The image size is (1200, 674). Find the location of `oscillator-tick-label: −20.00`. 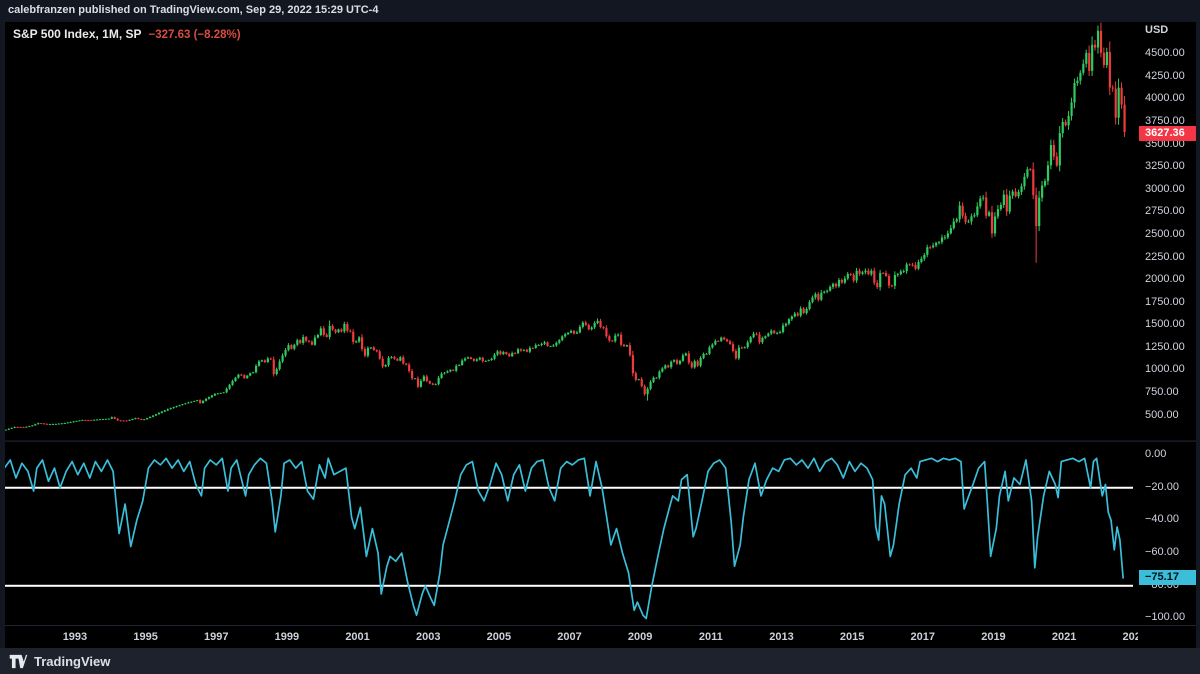

oscillator-tick-label: −20.00 is located at coordinates (1162, 486).